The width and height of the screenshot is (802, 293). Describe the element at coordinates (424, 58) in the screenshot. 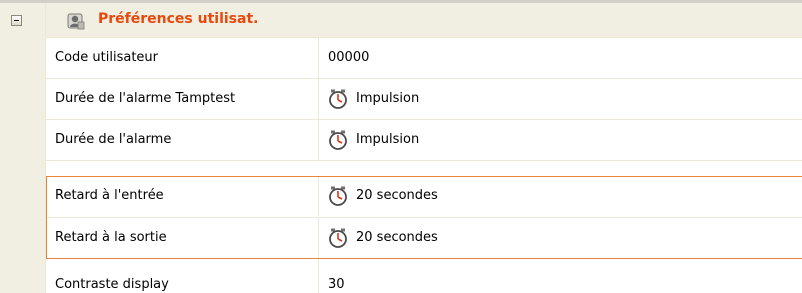

I see `property-row: Code utilisateur 00000` at that location.